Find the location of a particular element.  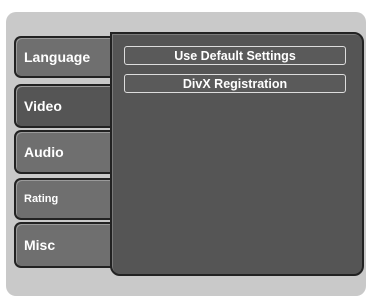

tab-language: Language is located at coordinates (64, 57).